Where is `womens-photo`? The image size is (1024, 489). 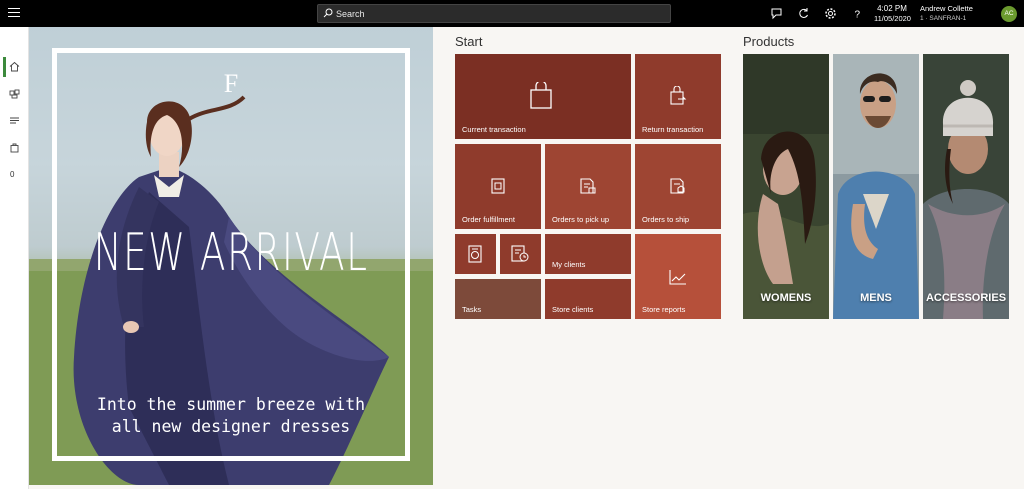 womens-photo is located at coordinates (786, 186).